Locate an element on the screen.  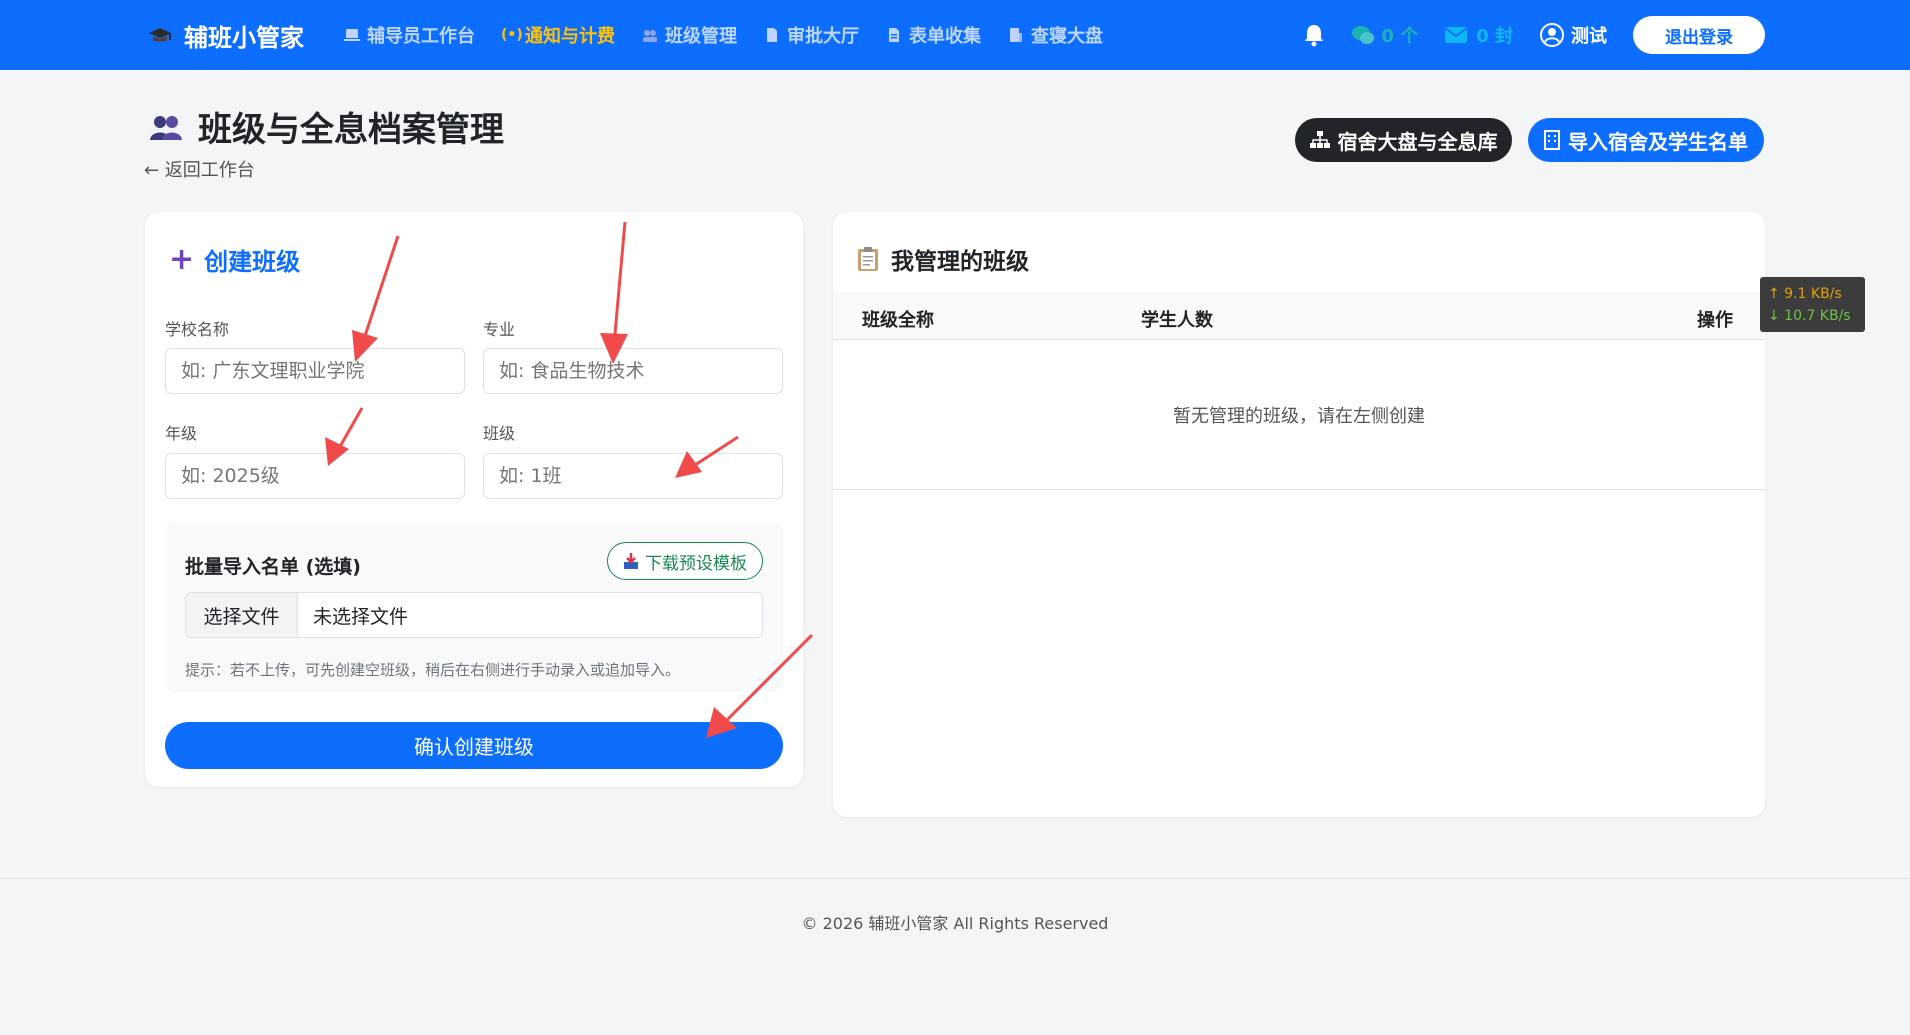
nav-item-label: 班级管理 is located at coordinates (701, 36).